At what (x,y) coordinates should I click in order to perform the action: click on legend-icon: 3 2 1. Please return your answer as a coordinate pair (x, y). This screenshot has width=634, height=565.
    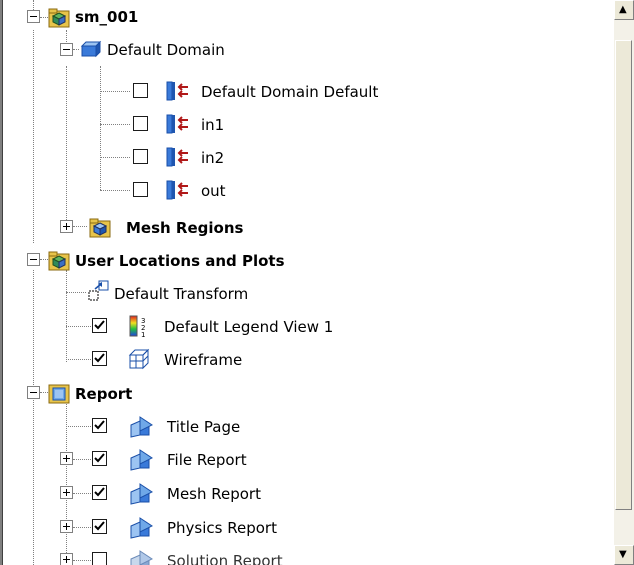
    Looking at the image, I should click on (137, 327).